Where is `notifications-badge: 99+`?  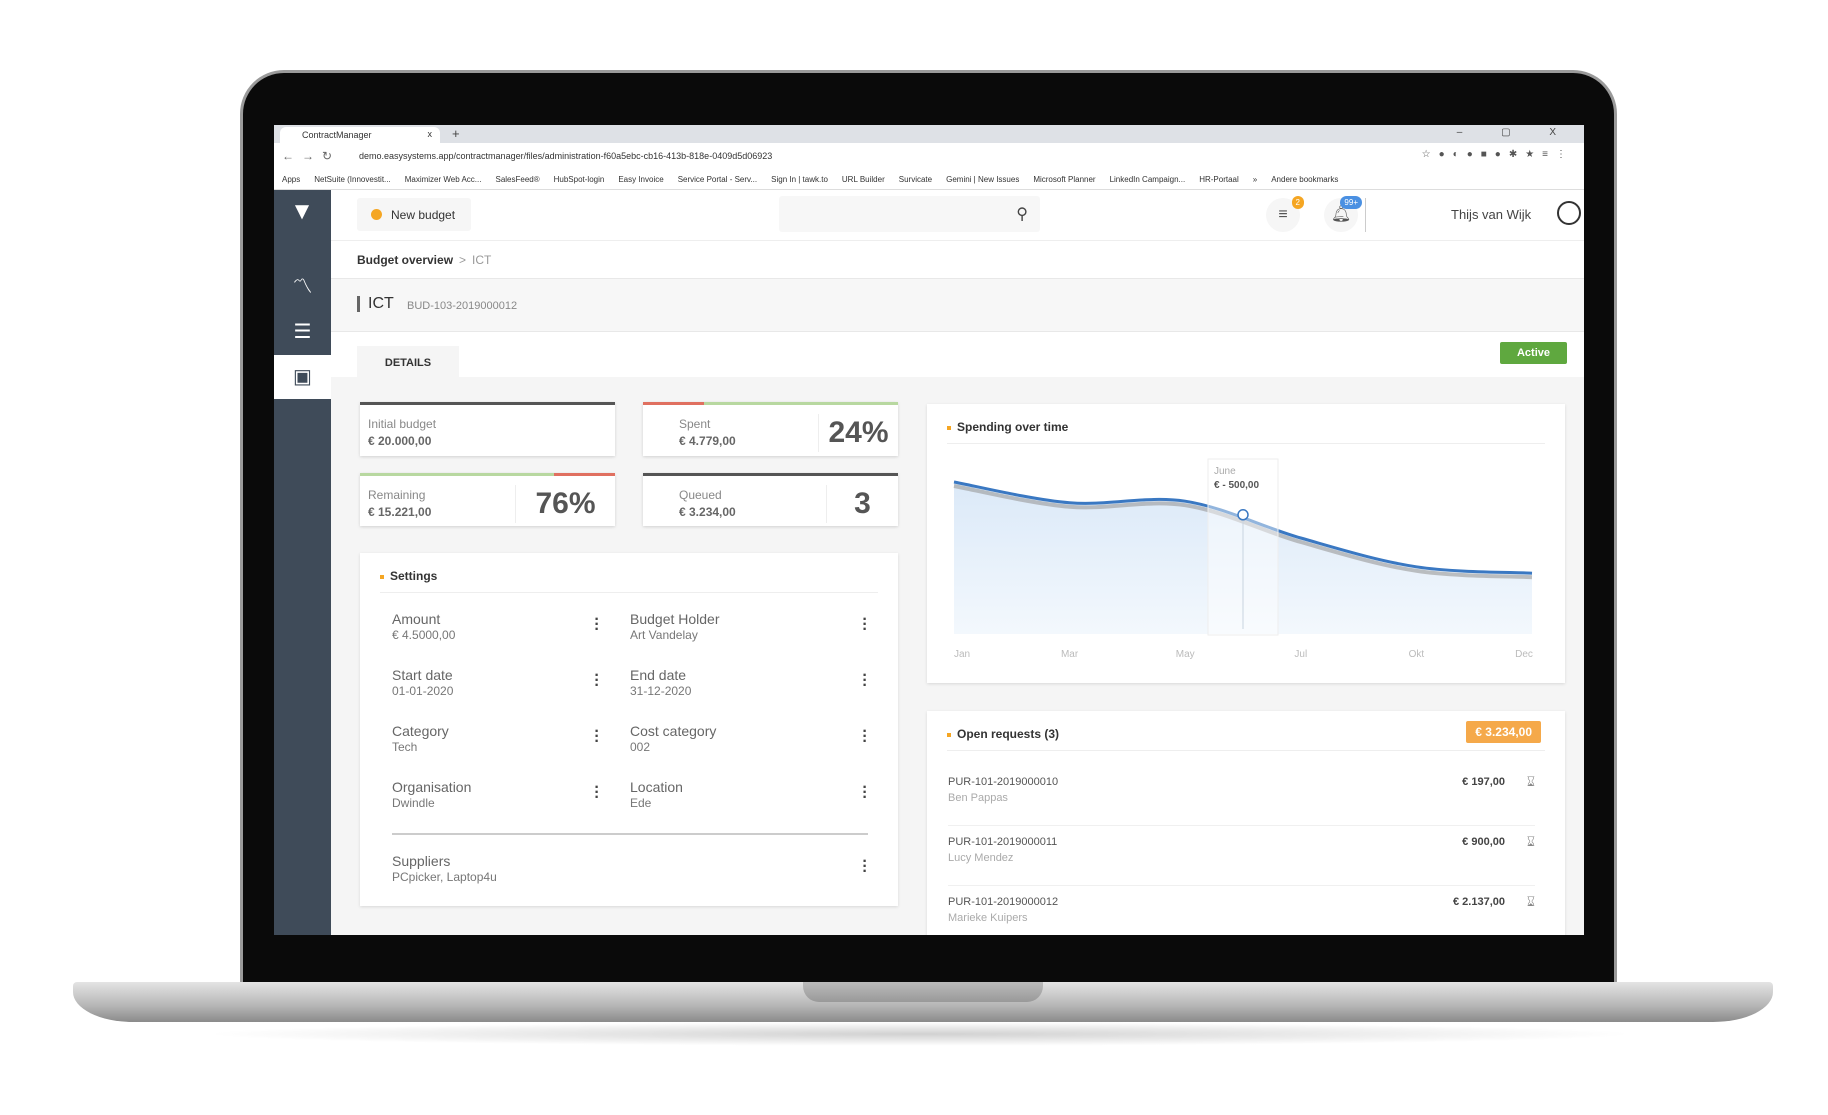 notifications-badge: 99+ is located at coordinates (1351, 202).